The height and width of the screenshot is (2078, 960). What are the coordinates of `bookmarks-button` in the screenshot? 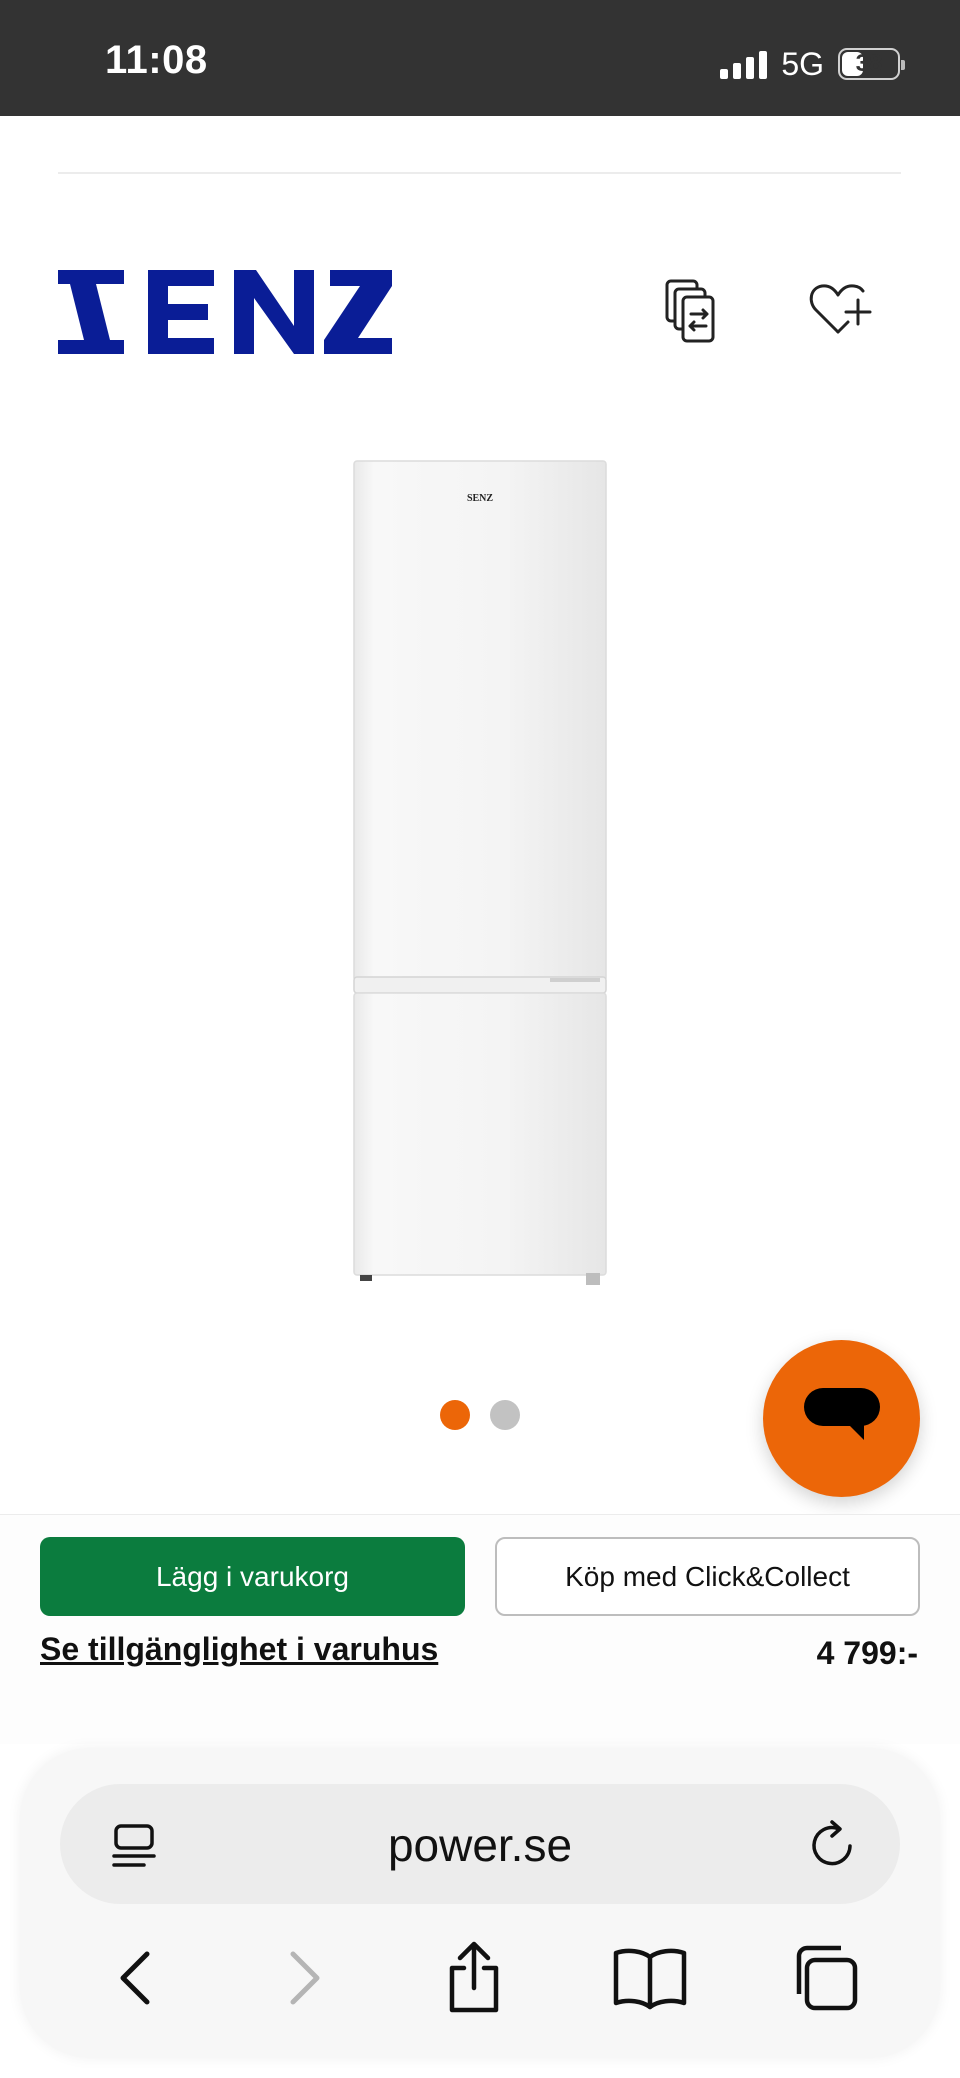 It's located at (650, 1978).